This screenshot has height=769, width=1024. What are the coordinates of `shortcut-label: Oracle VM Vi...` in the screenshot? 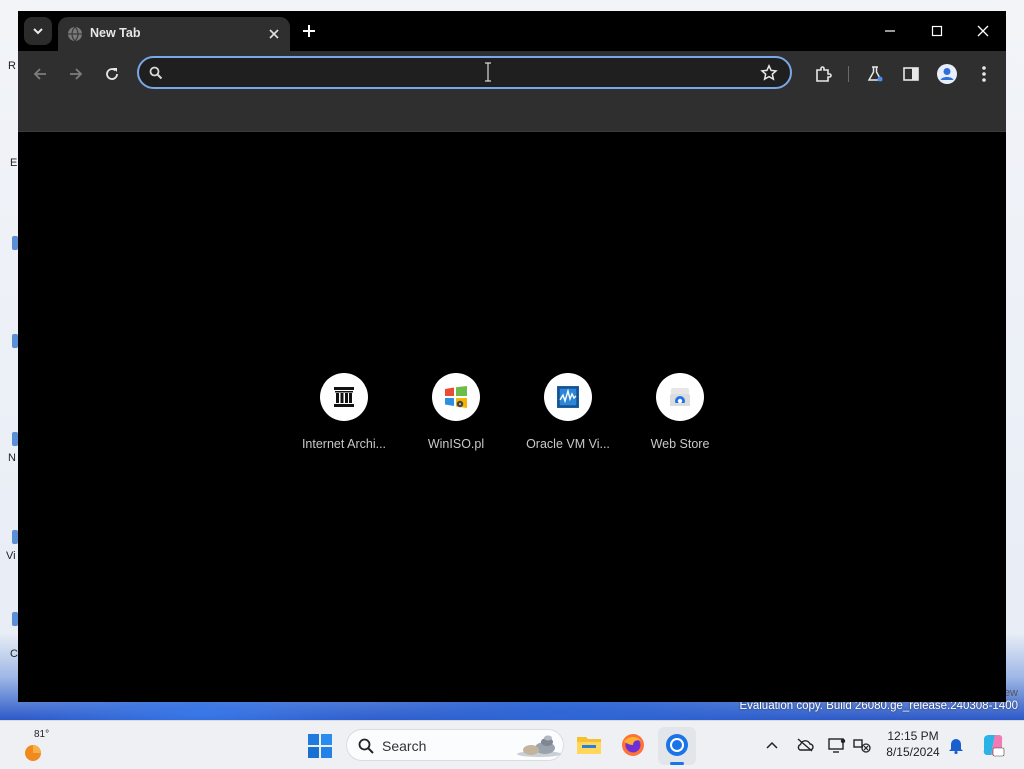 It's located at (568, 444).